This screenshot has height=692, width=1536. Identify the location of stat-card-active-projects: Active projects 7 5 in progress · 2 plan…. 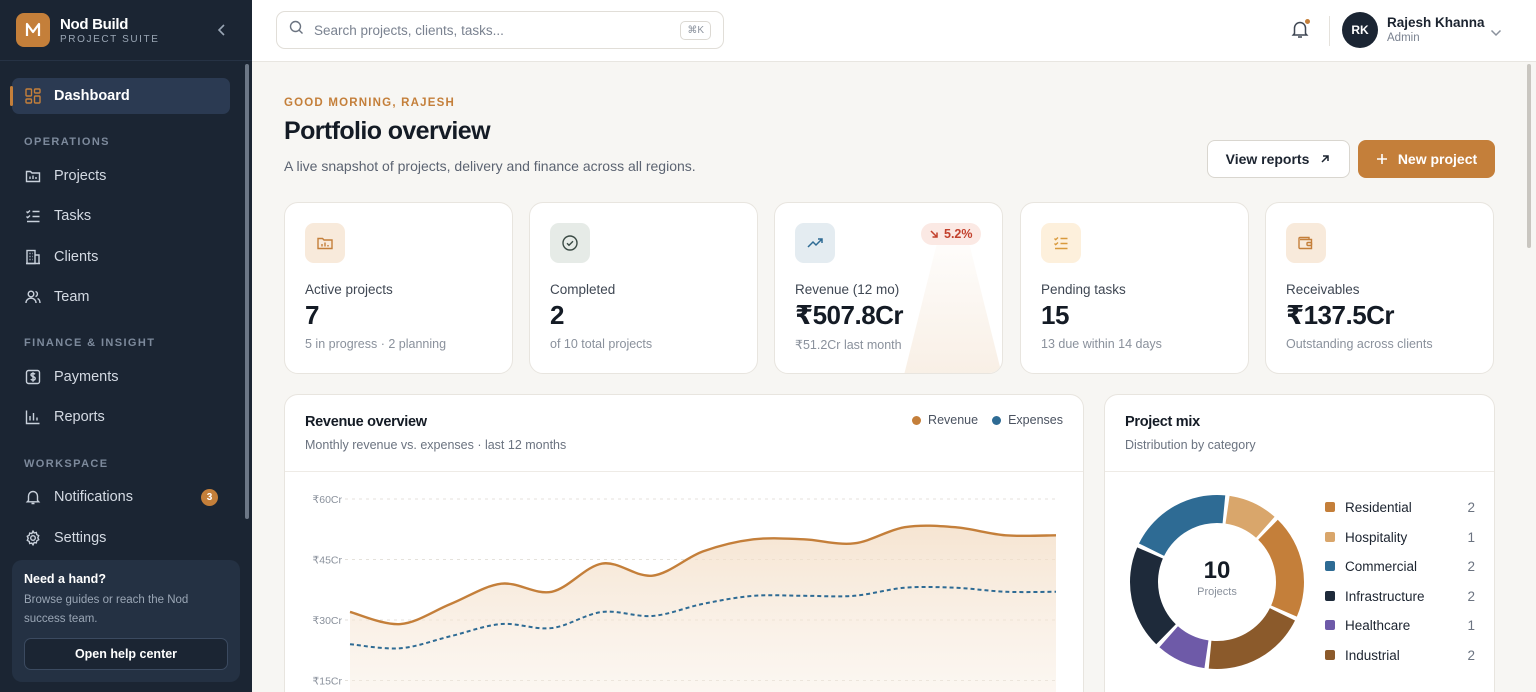
(398, 288).